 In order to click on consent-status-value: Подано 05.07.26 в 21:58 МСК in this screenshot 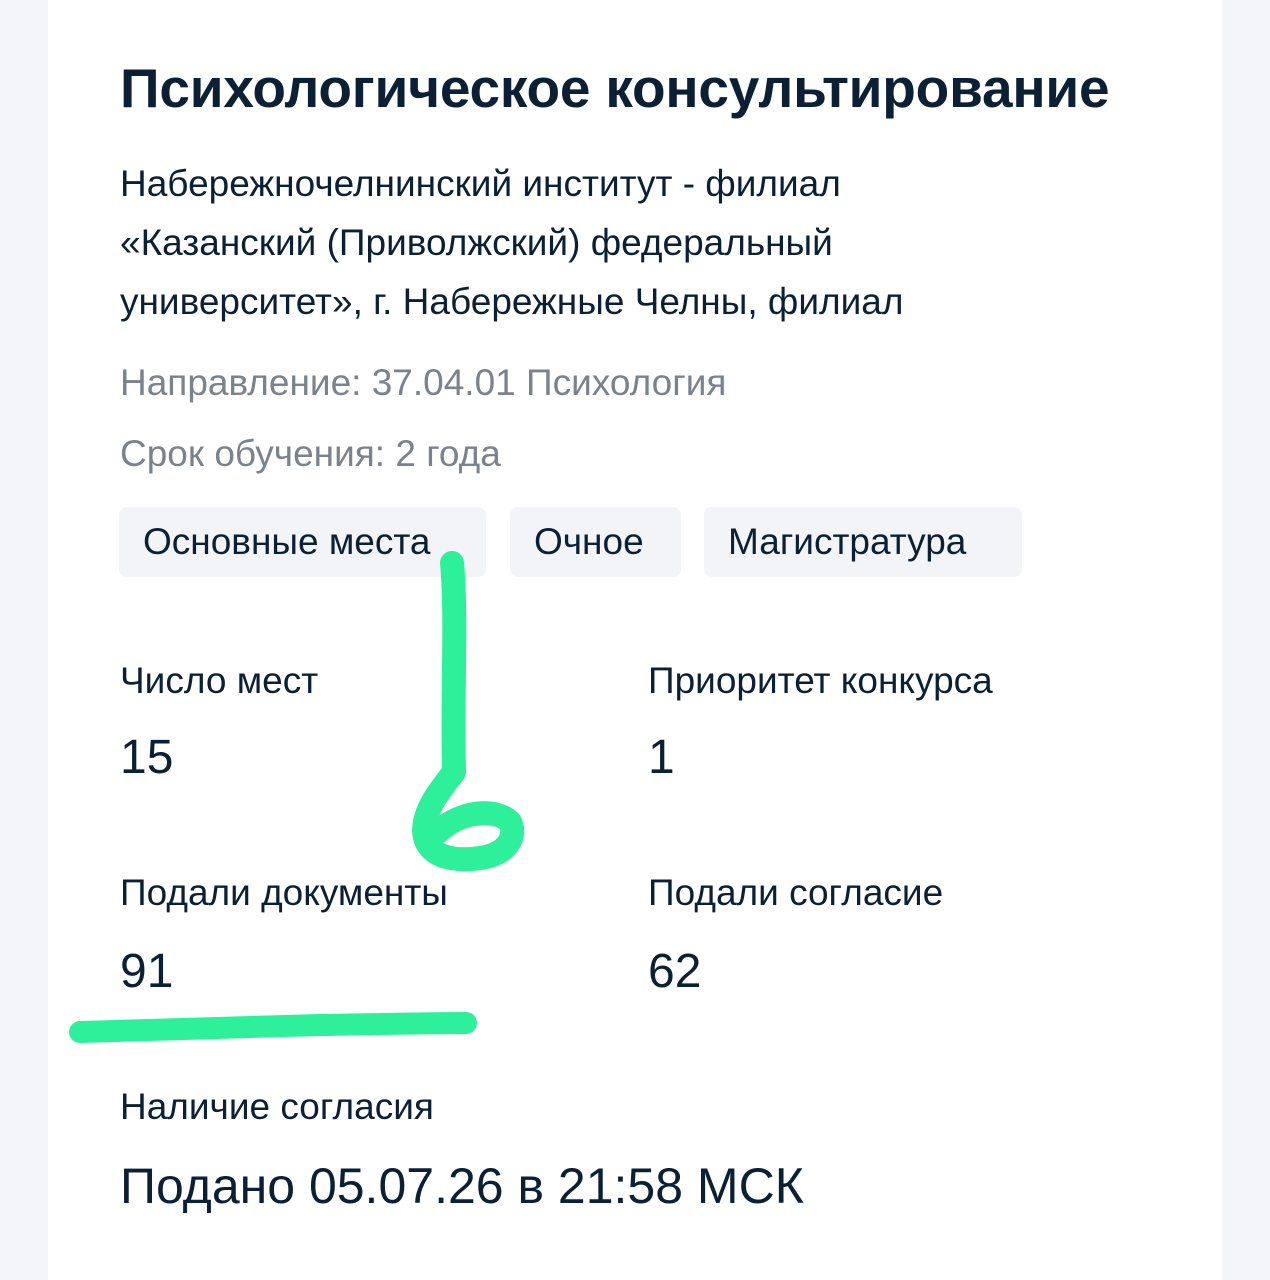, I will do `click(462, 1186)`.